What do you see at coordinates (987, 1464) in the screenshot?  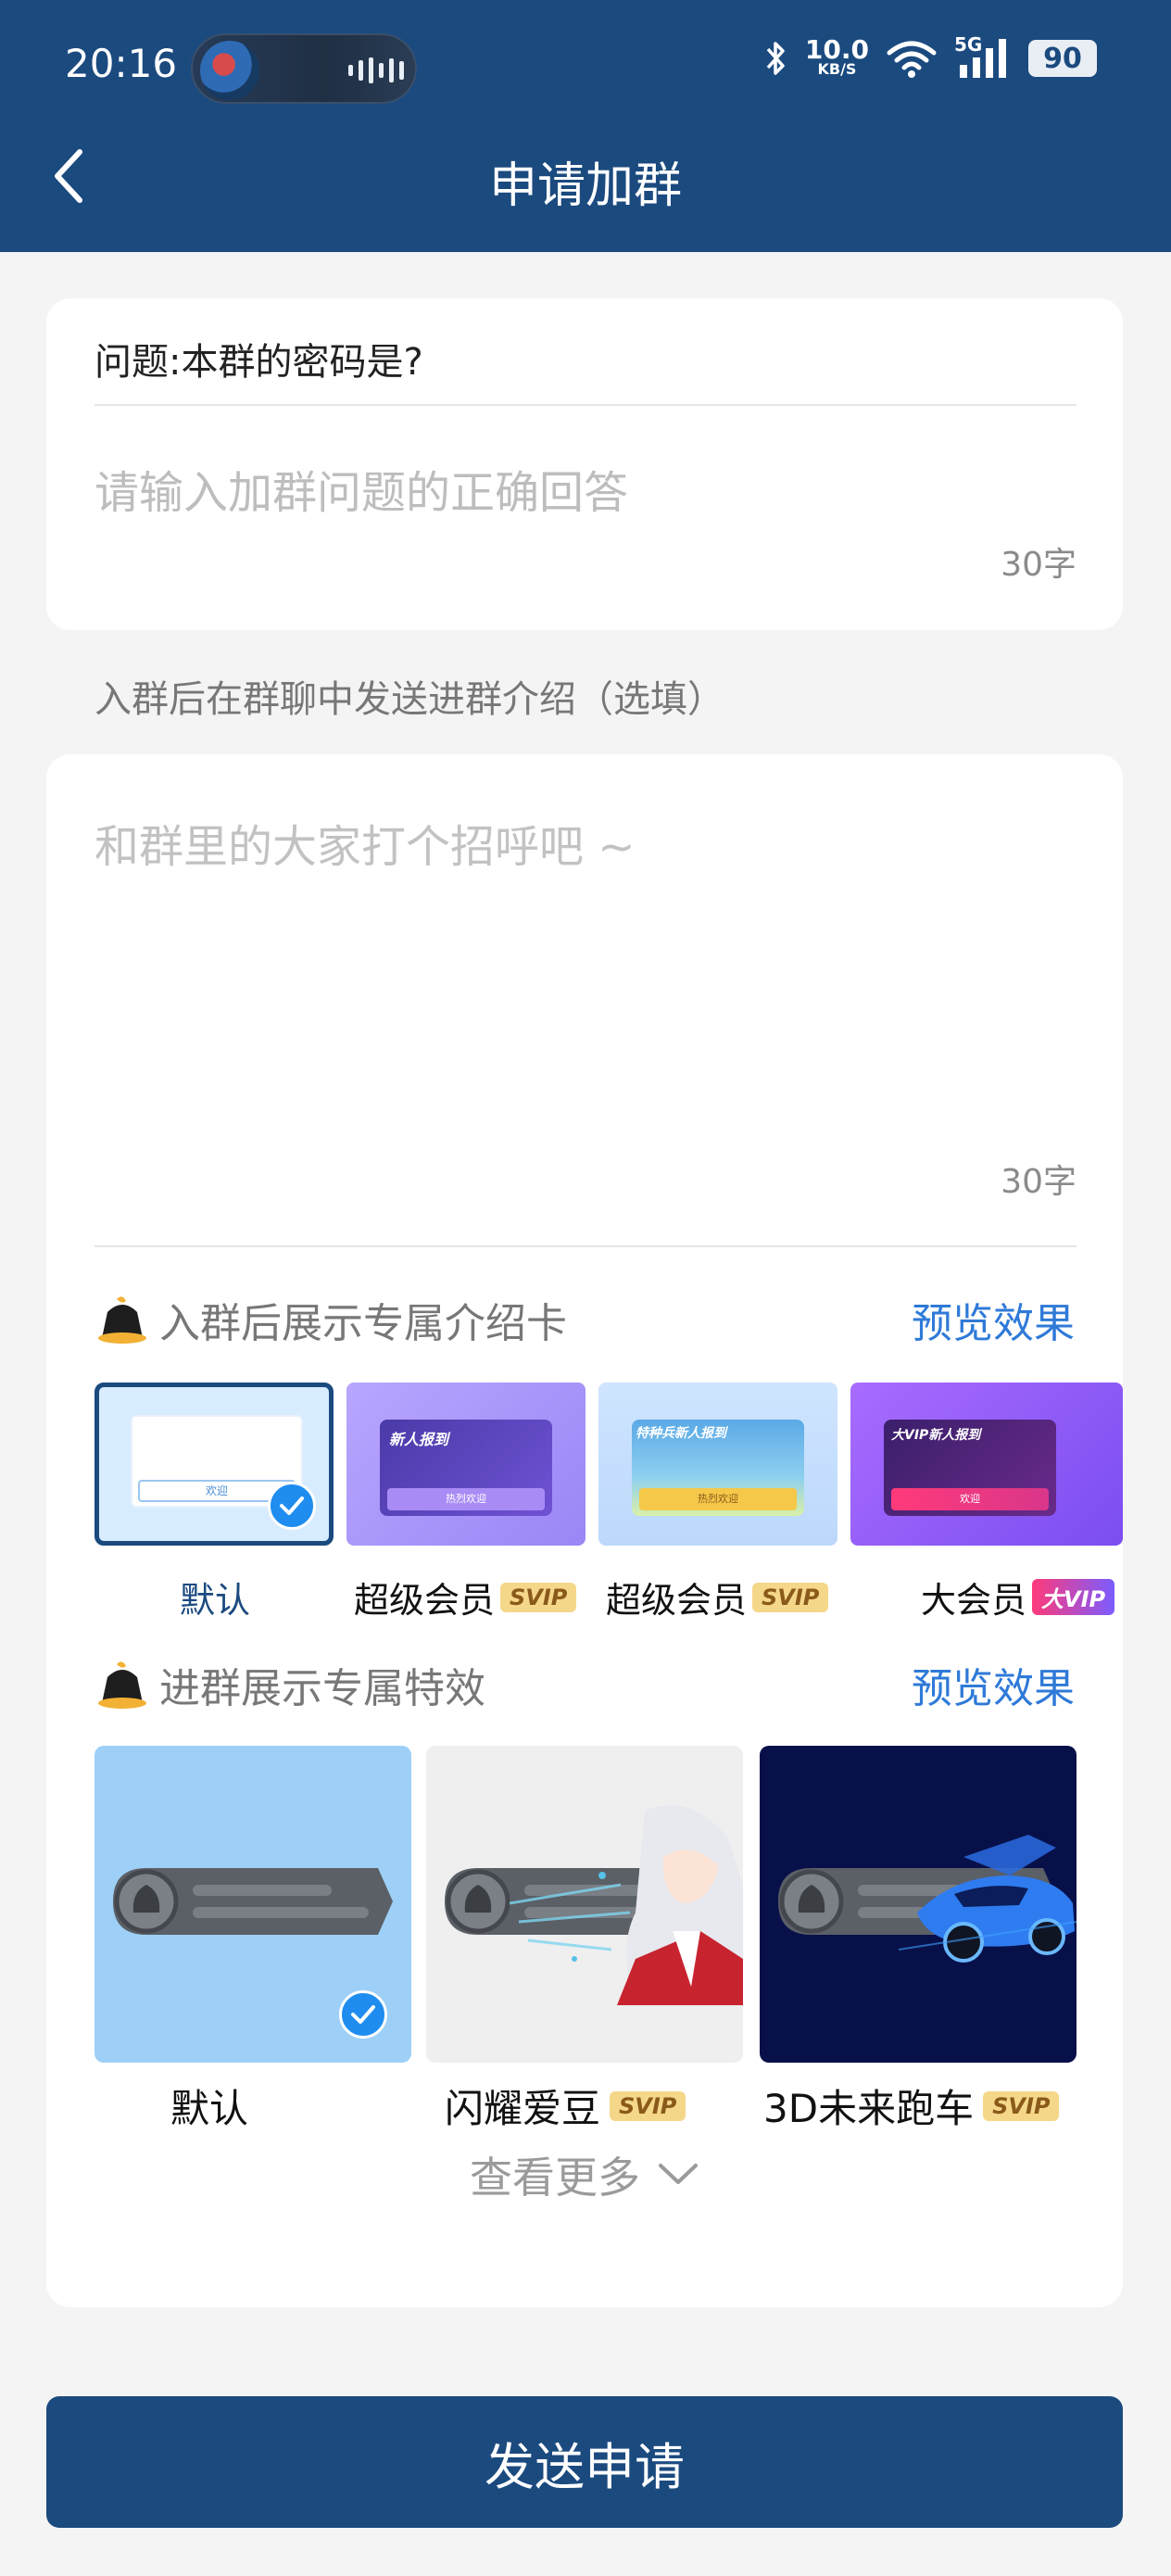 I see `intro-card-option-bigvip: 大VIP新人报到 欢迎` at bounding box center [987, 1464].